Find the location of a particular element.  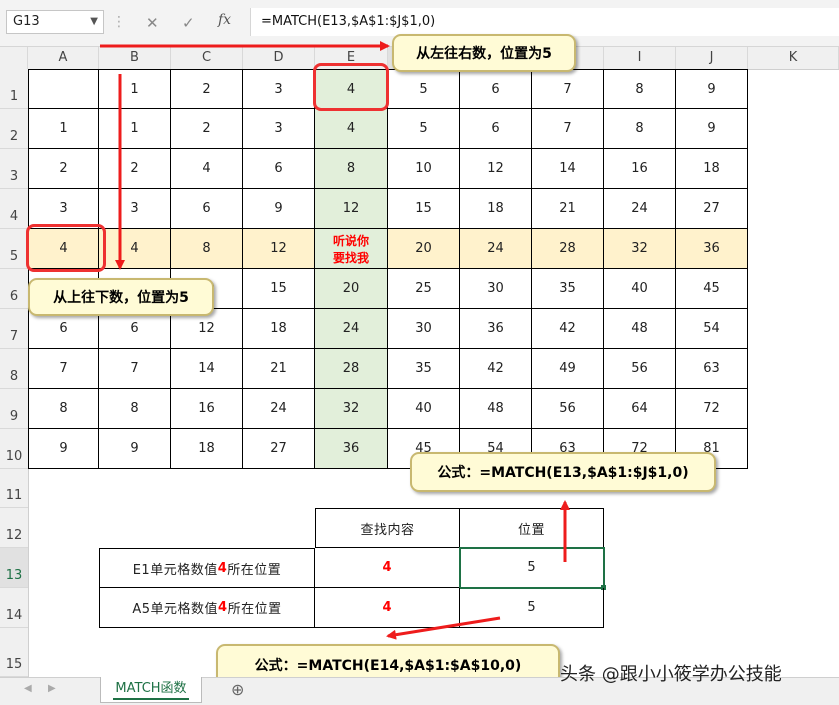

add-sheet-icon: ⊕ is located at coordinates (237, 689).